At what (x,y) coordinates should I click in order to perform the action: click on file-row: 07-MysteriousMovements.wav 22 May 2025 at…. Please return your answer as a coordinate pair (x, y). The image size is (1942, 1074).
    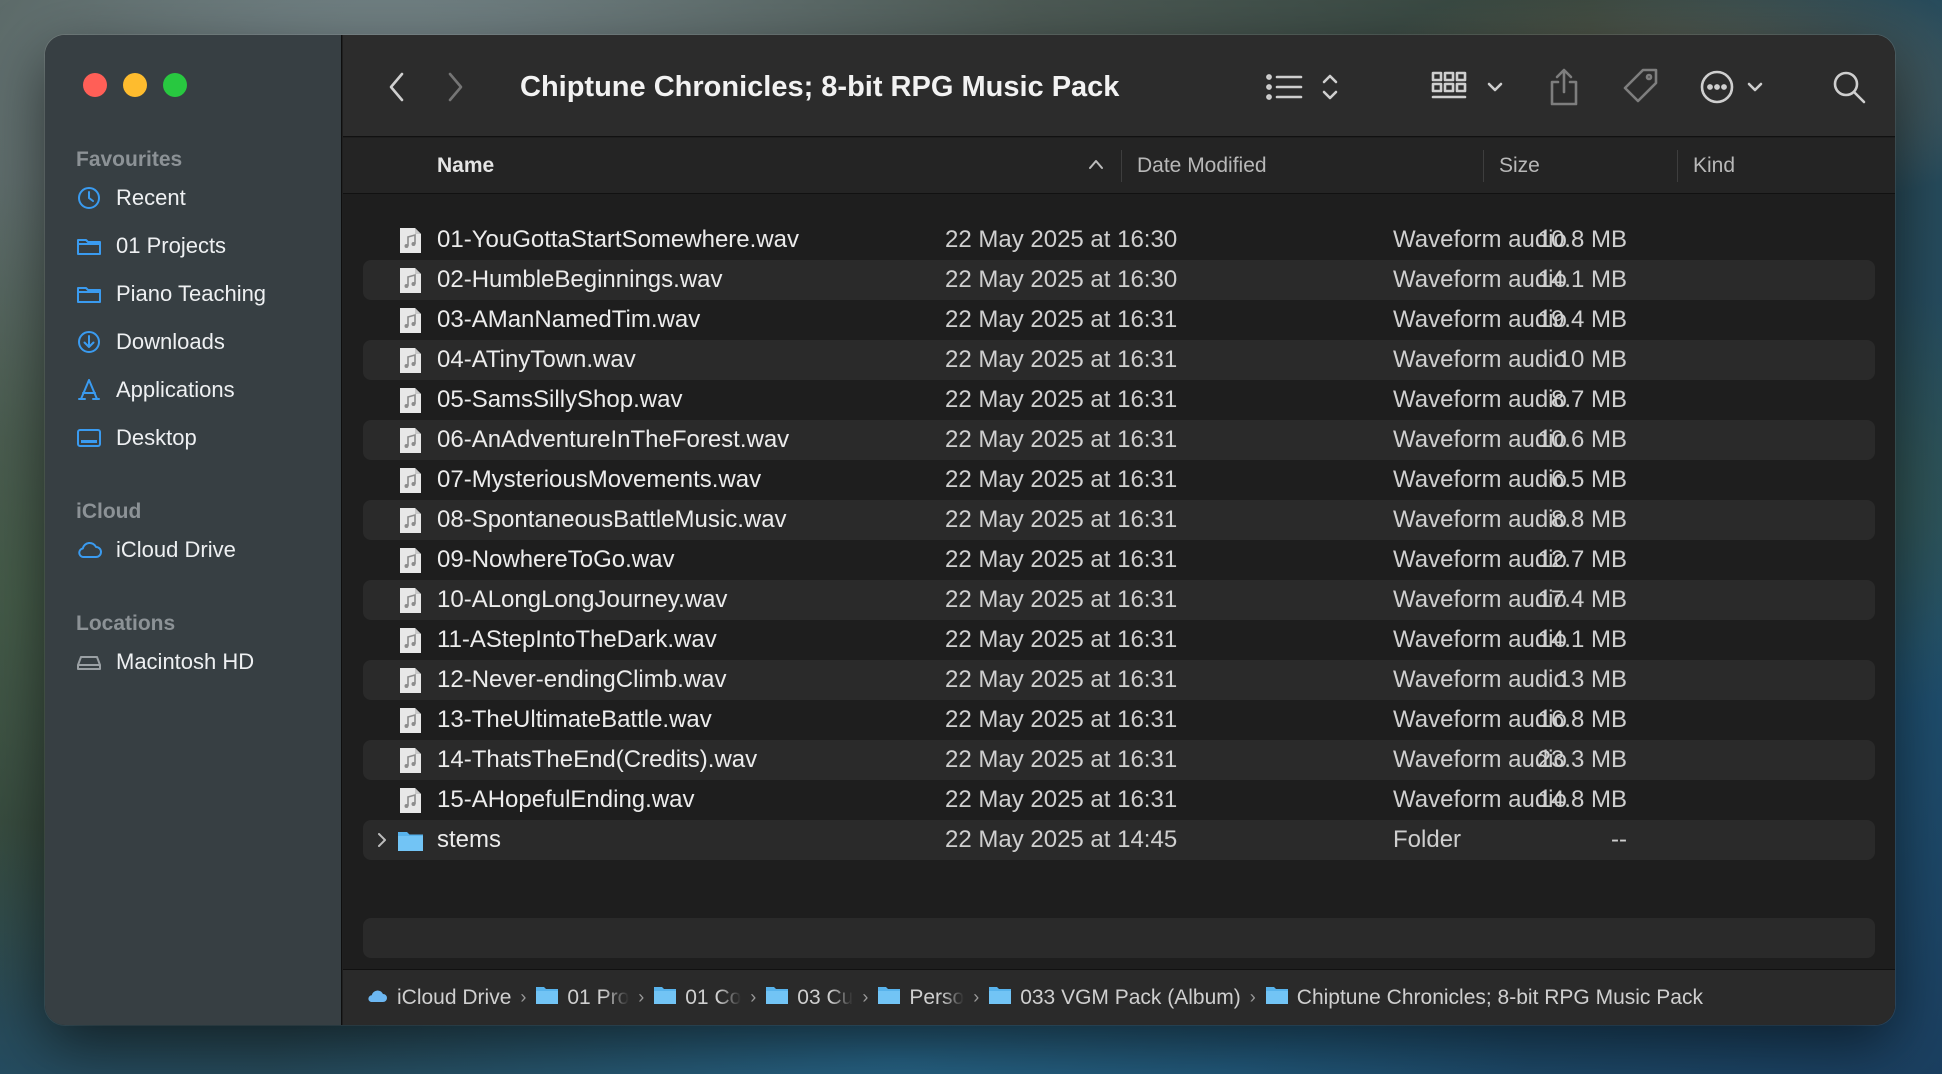
    Looking at the image, I should click on (1119, 480).